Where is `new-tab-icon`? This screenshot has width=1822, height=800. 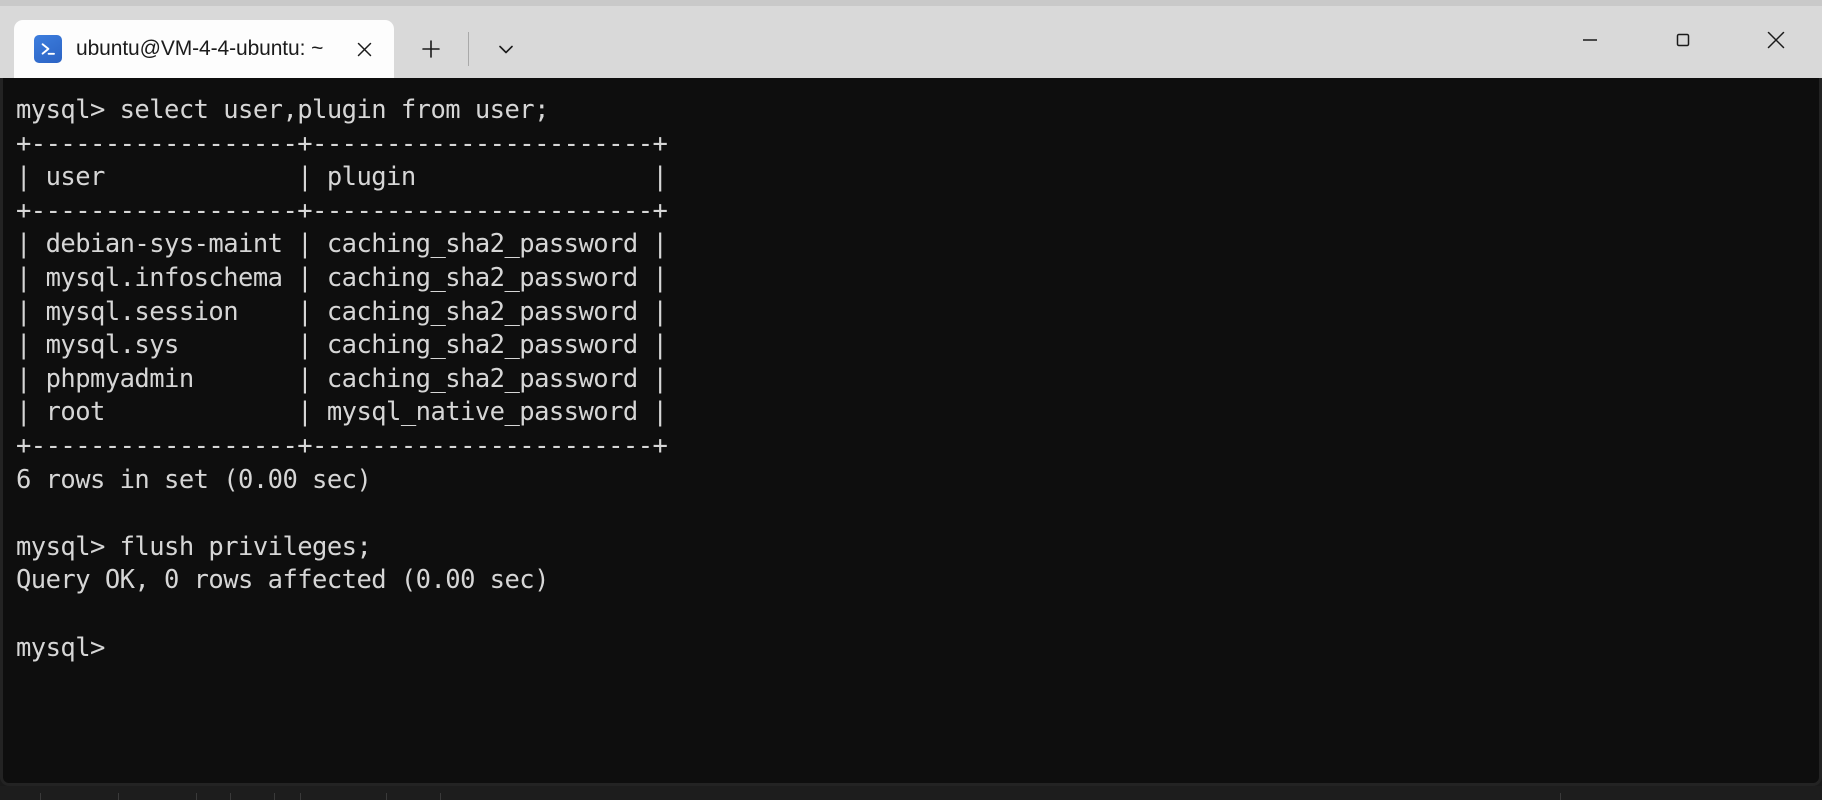
new-tab-icon is located at coordinates (431, 49).